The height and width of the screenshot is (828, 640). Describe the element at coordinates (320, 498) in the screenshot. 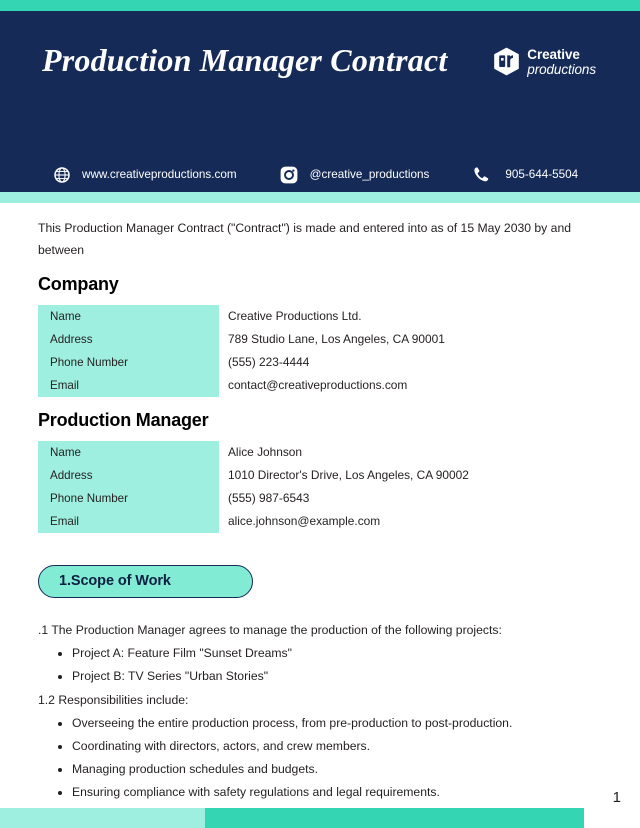

I see `table-row: Phone Number (555) 987-6543` at that location.